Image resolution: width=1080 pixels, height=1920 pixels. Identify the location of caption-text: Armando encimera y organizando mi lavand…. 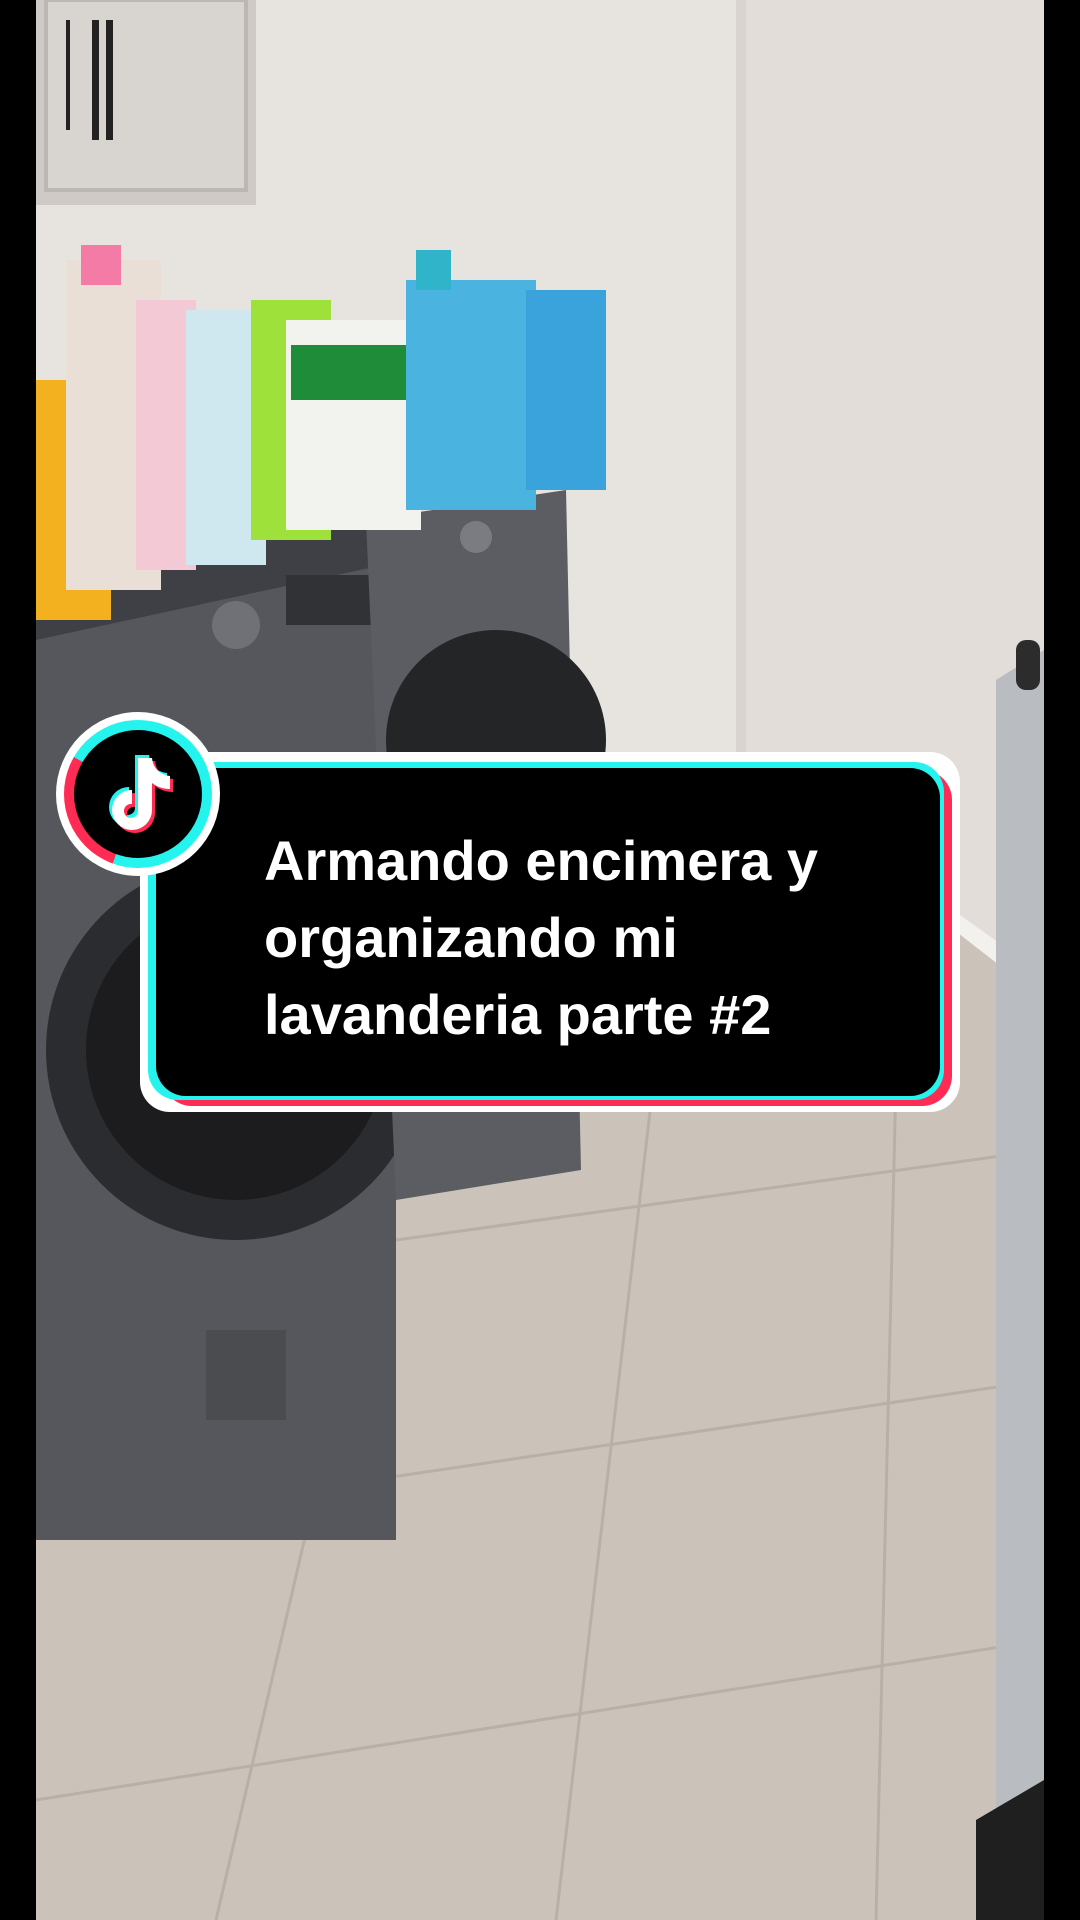
(594, 937).